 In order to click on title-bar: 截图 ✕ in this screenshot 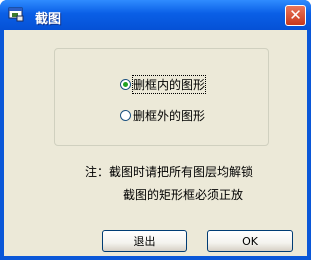, I will do `click(155, 15)`.